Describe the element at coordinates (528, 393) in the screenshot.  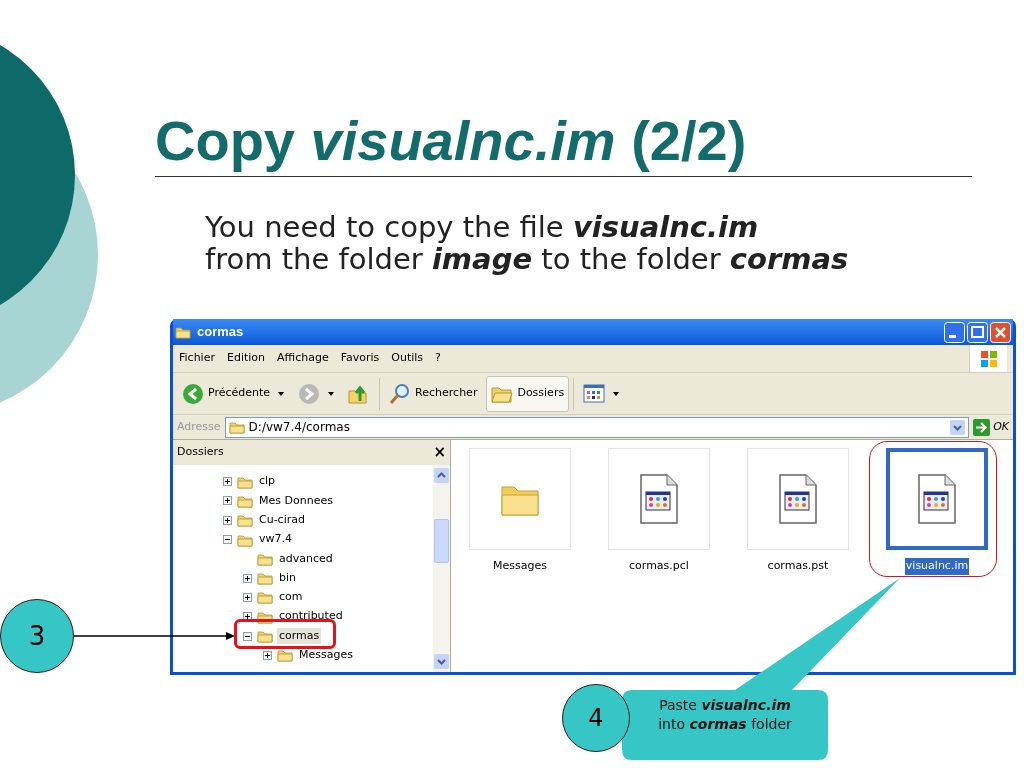
I see `folders-button: Dossiers` at that location.